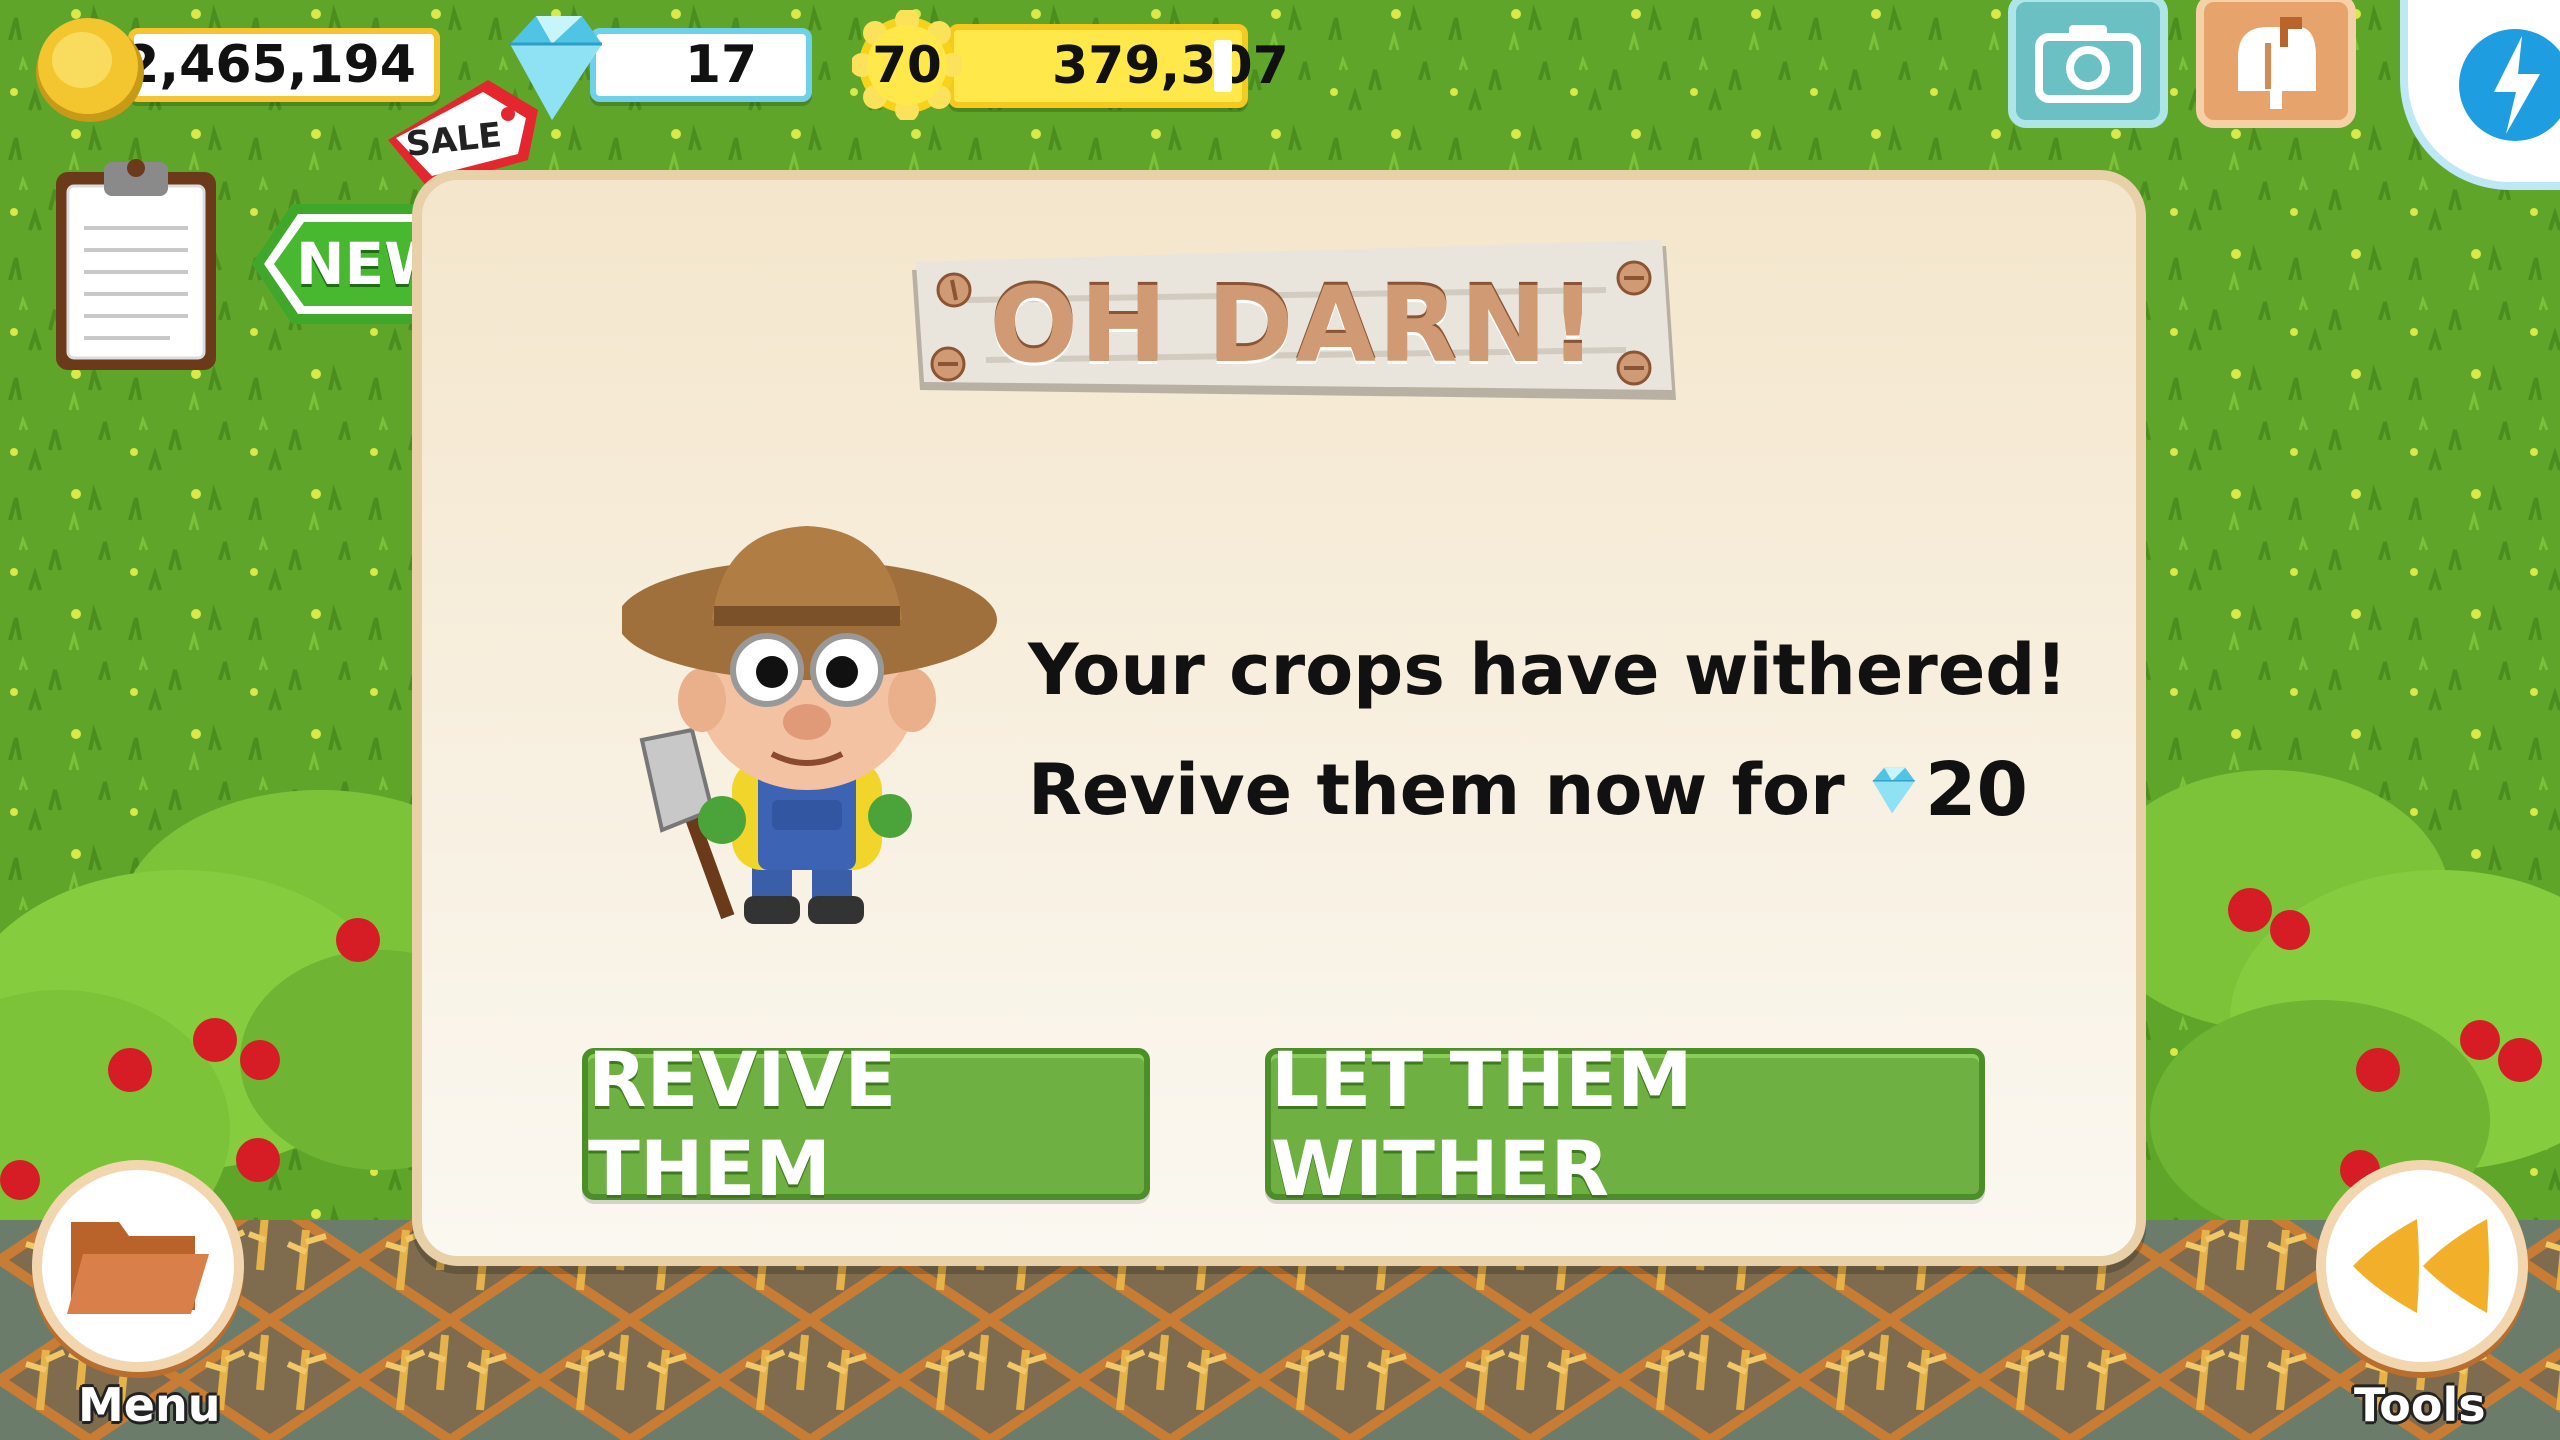 This screenshot has width=2560, height=1440. I want to click on let-them-wither-label: LET THEM WITHER, so click(1482, 1124).